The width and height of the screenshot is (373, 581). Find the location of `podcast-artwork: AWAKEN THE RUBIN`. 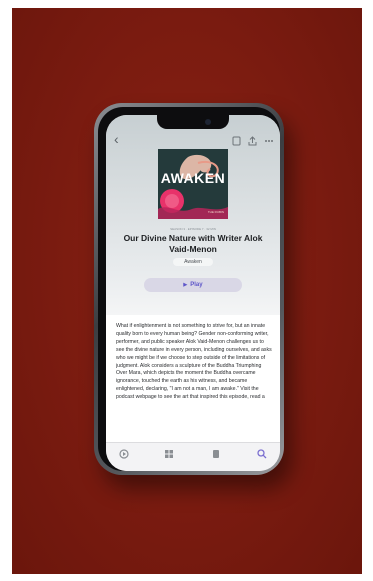

podcast-artwork: AWAKEN THE RUBIN is located at coordinates (193, 184).